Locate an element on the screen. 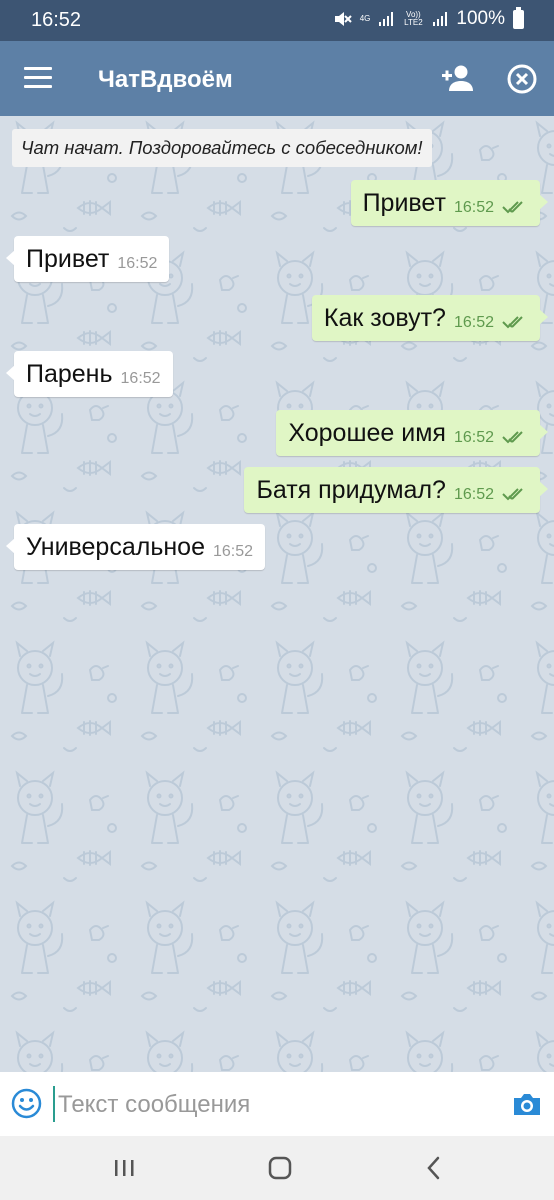 The height and width of the screenshot is (1200, 554). message-bubble-incoming: Парень 16:52 is located at coordinates (89, 374).